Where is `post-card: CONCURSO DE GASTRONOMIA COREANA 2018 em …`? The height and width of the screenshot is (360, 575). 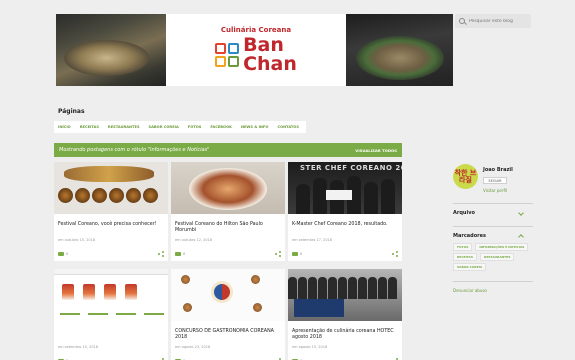 post-card: CONCURSO DE GASTRONOMIA COREANA 2018 em … is located at coordinates (228, 314).